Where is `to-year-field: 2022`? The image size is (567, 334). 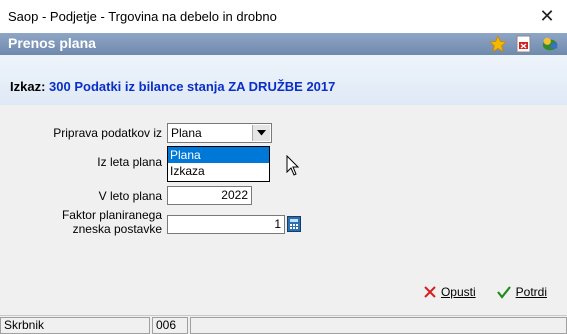 to-year-field: 2022 is located at coordinates (209, 195).